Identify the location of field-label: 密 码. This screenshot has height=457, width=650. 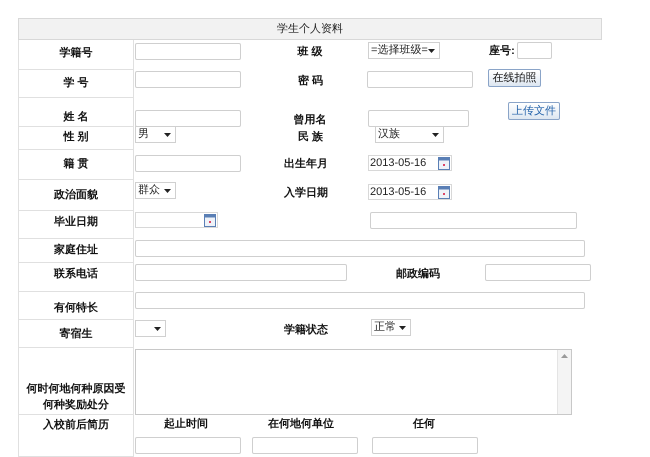
(310, 81).